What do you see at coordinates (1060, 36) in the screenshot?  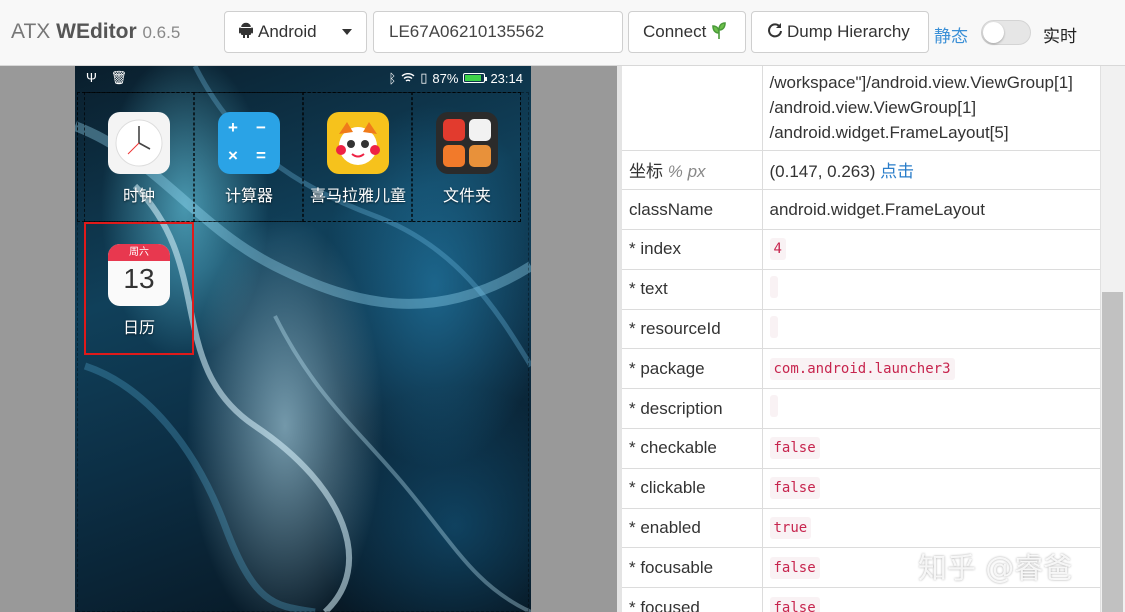 I see `live-mode-label: 实时` at bounding box center [1060, 36].